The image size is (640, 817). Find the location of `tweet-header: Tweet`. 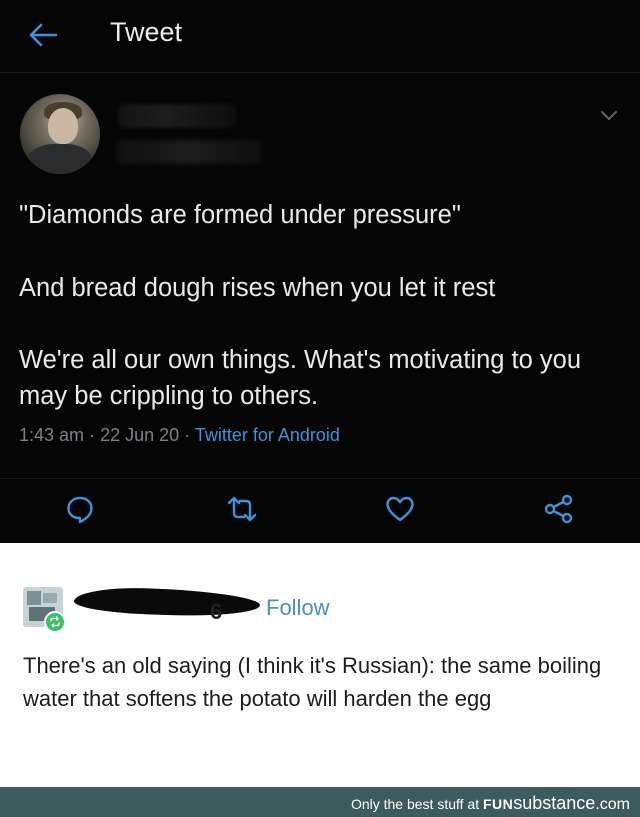

tweet-header: Tweet is located at coordinates (320, 36).